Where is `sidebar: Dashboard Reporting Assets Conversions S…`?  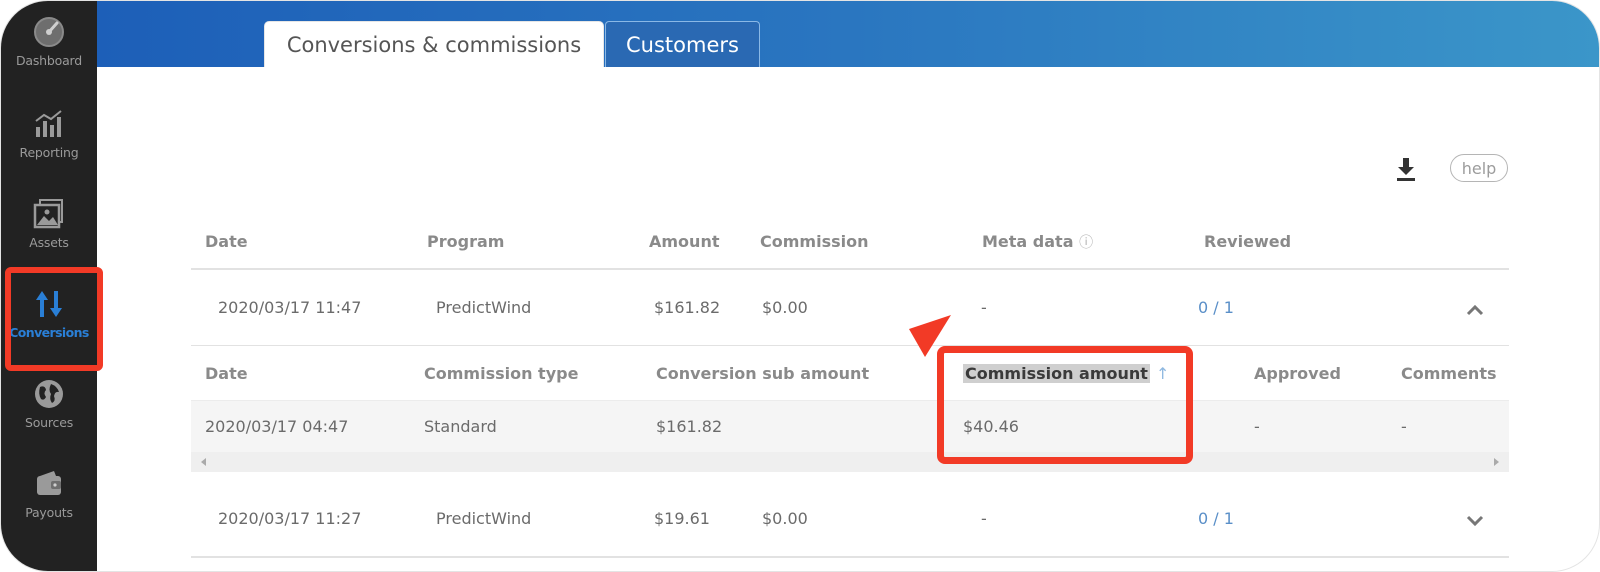 sidebar: Dashboard Reporting Assets Conversions S… is located at coordinates (52, 286).